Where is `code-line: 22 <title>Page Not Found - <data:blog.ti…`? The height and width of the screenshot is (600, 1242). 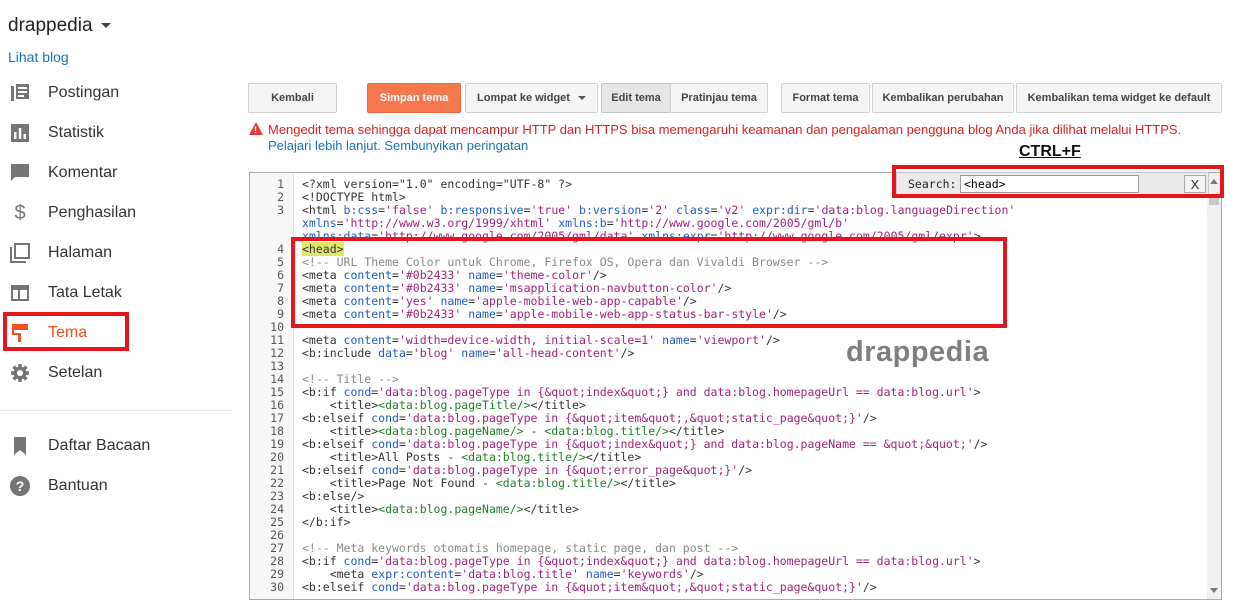 code-line: 22 <title>Page Not Found - <data:blog.ti… is located at coordinates (727, 483).